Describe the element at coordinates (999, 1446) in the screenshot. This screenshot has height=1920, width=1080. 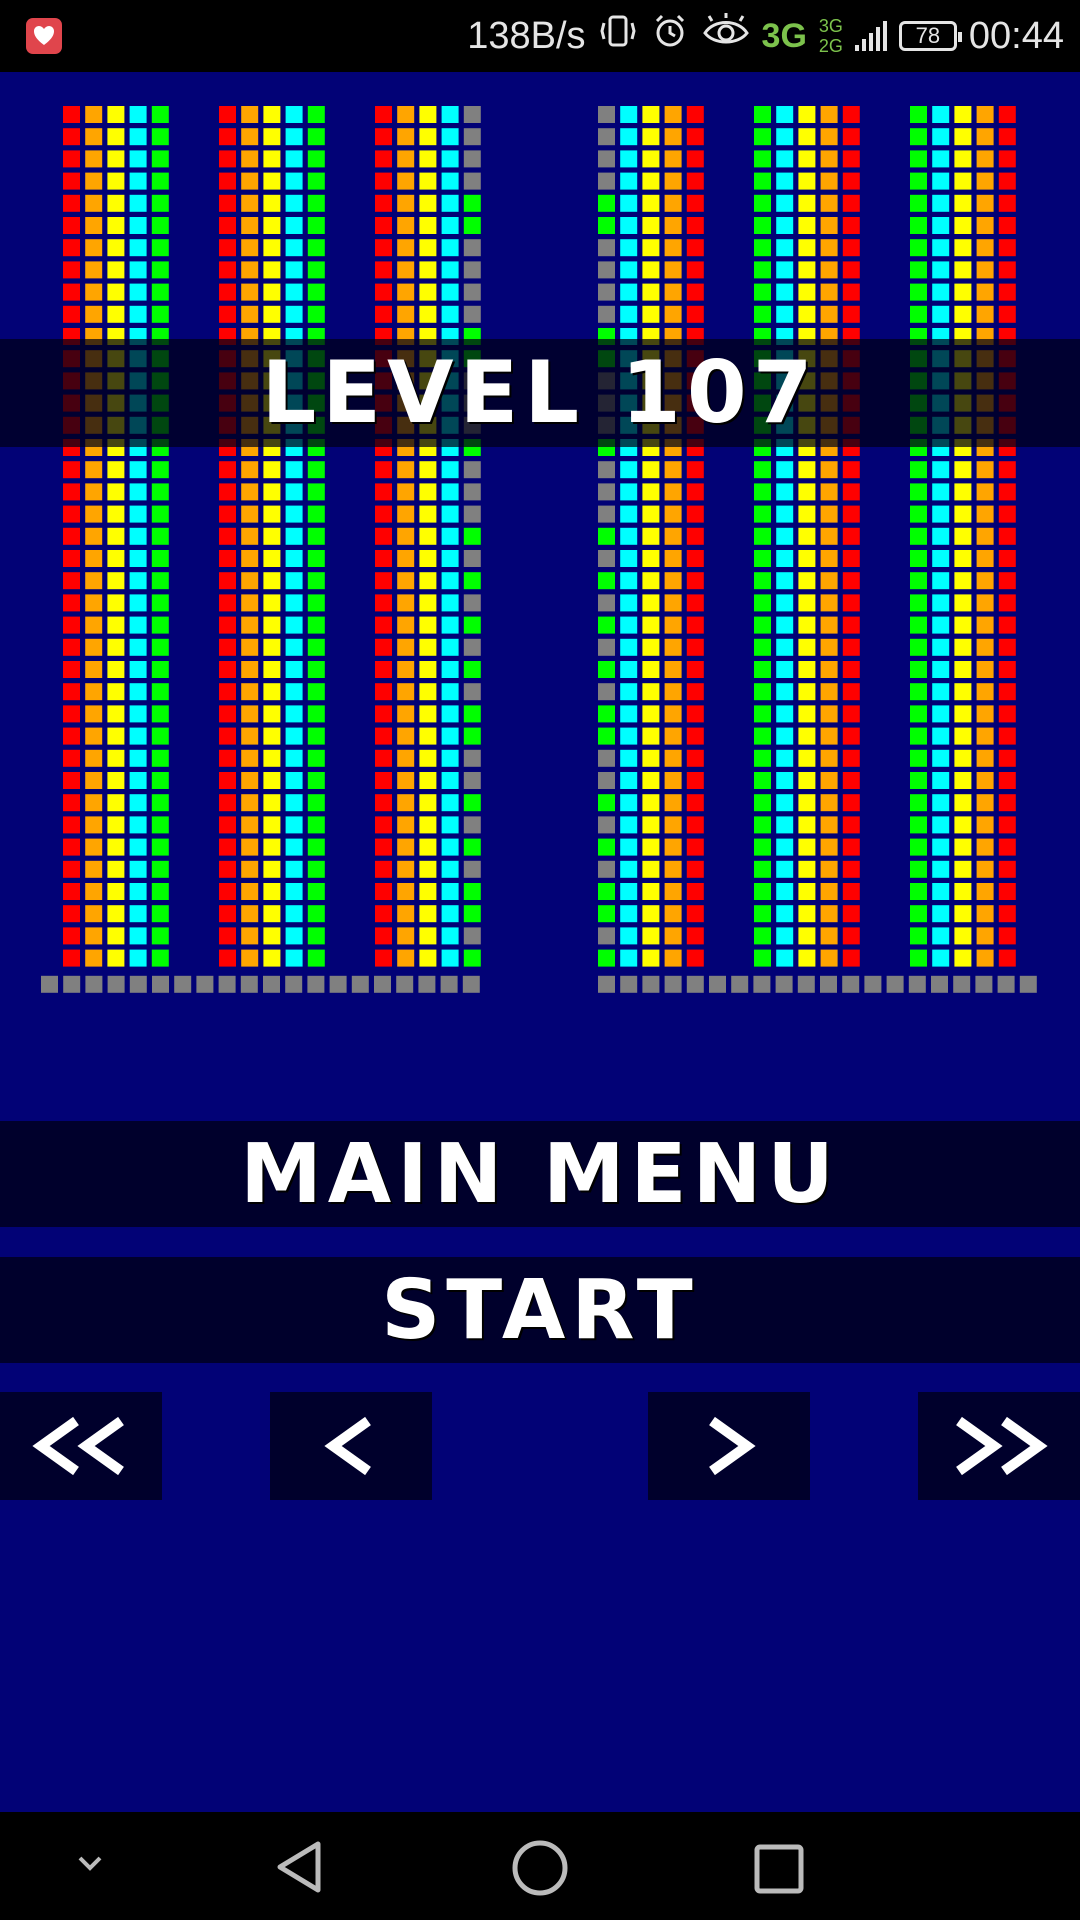
I see `last-level-button` at that location.